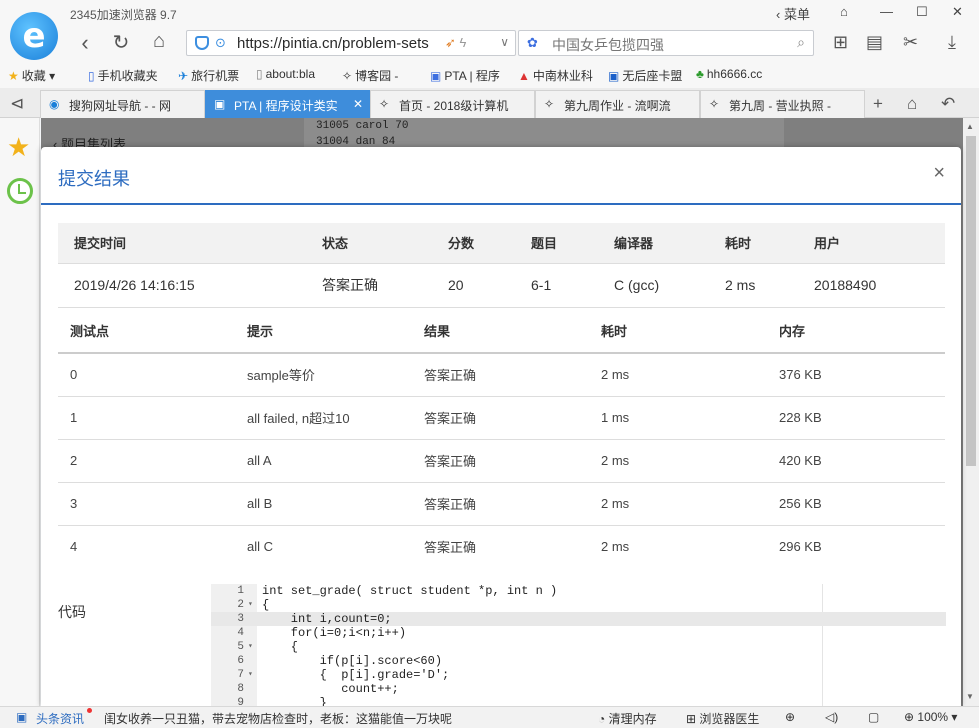  Describe the element at coordinates (123, 75) in the screenshot. I see `bookmark-mobile: ▯ 手机收藏夹` at that location.